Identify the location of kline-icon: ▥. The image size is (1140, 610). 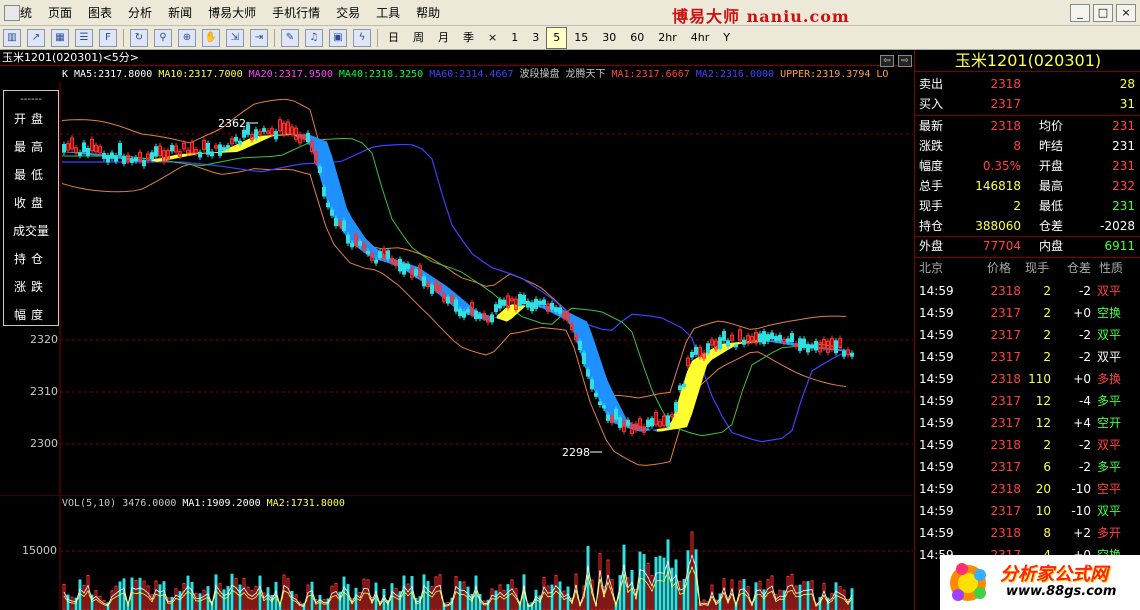
(12, 37).